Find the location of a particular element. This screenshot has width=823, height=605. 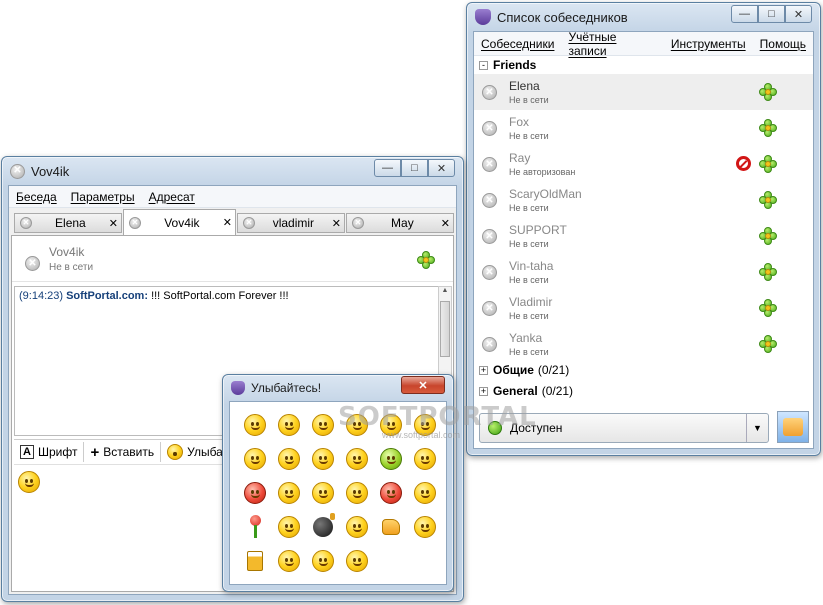

contact-name: Ray is located at coordinates (520, 158).